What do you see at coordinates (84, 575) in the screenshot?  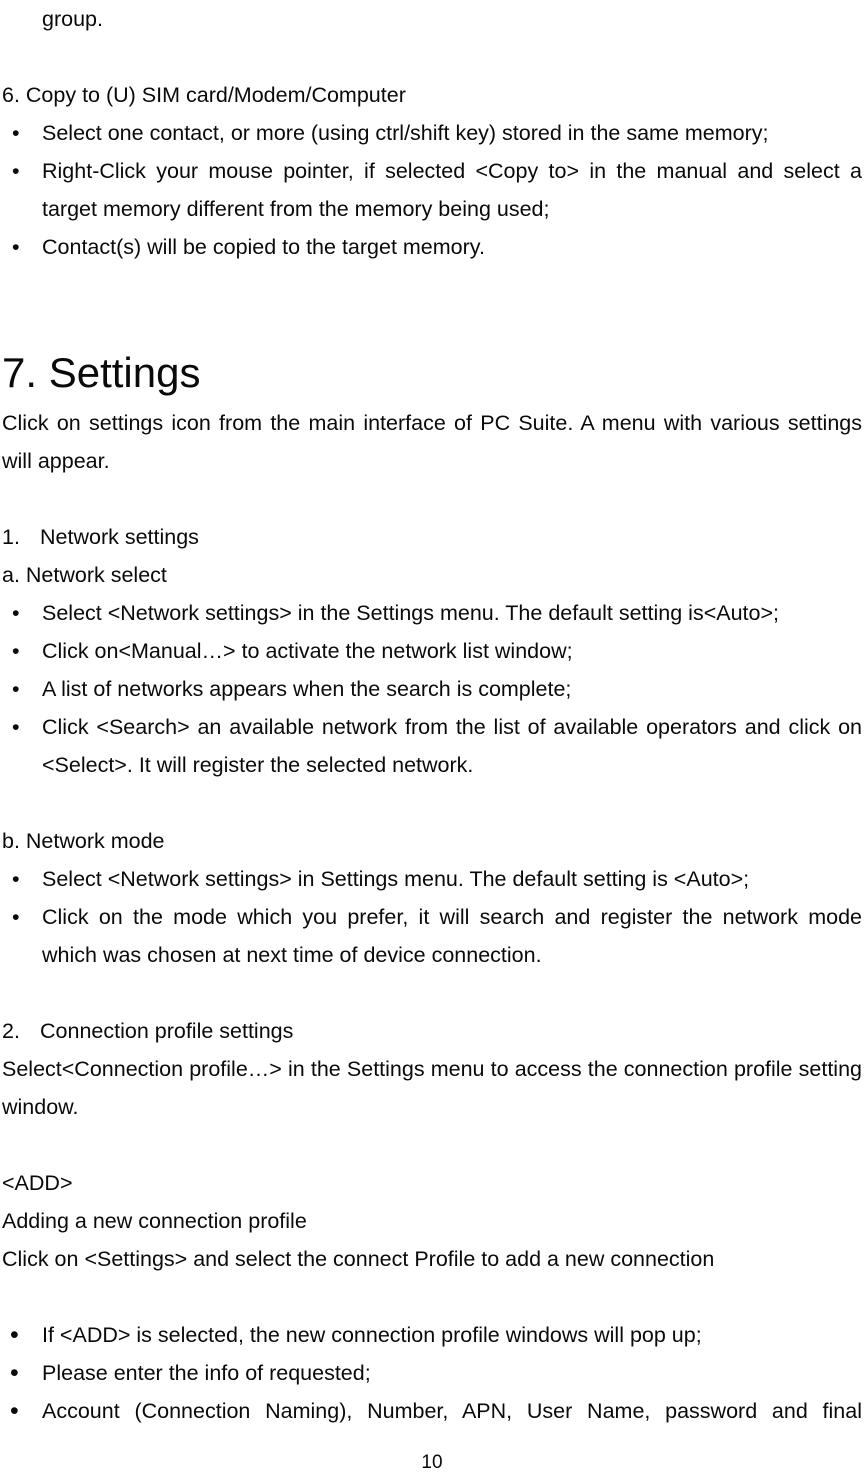 I see `sub-heading-a: a. Network select` at bounding box center [84, 575].